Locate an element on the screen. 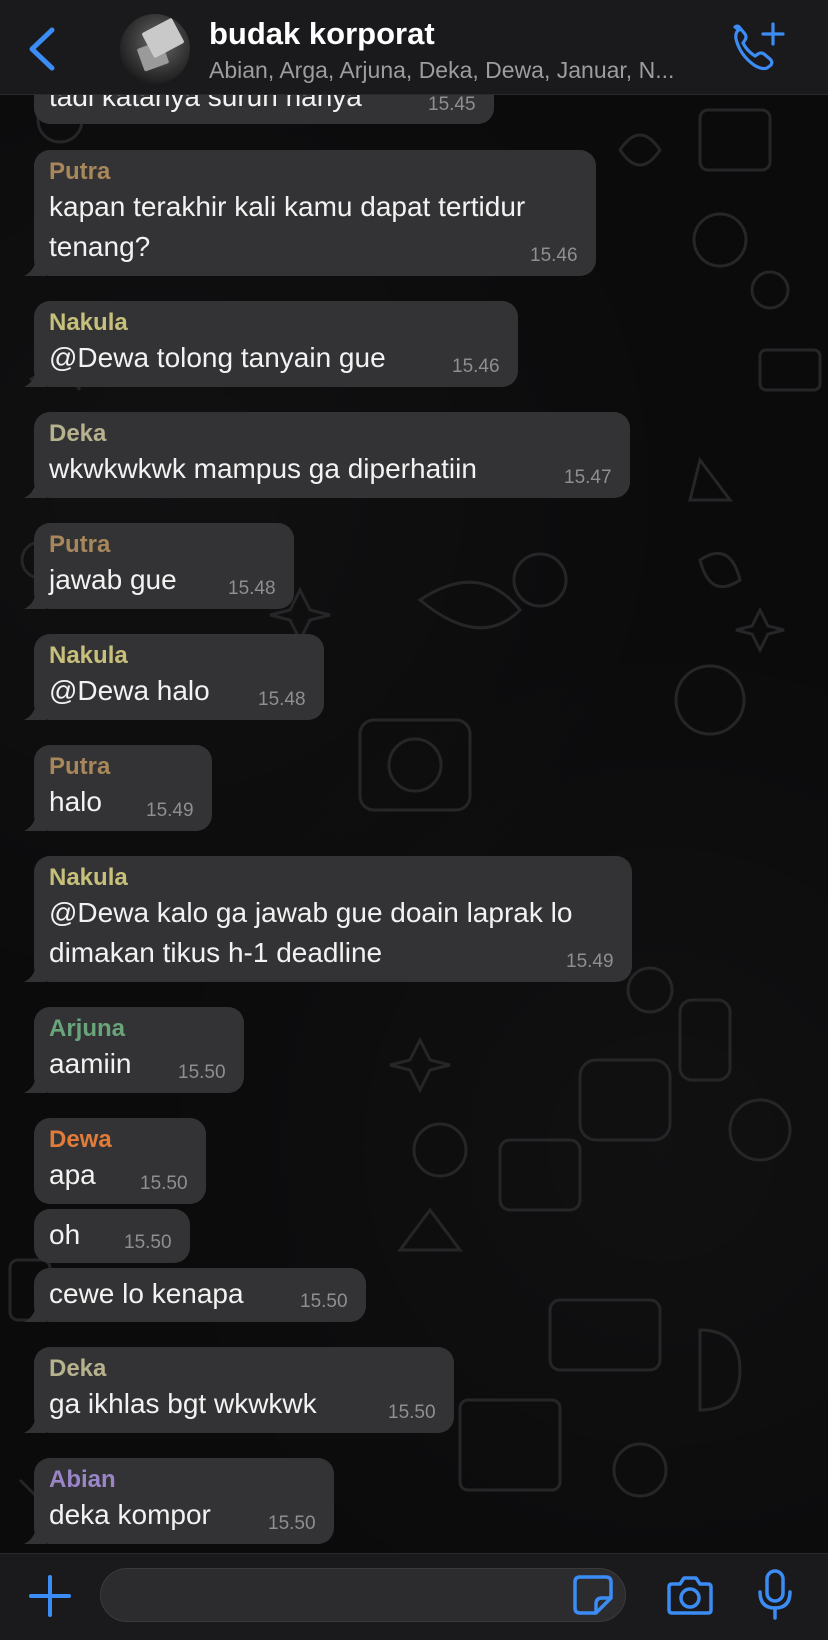  compose-bar is located at coordinates (414, 1596).